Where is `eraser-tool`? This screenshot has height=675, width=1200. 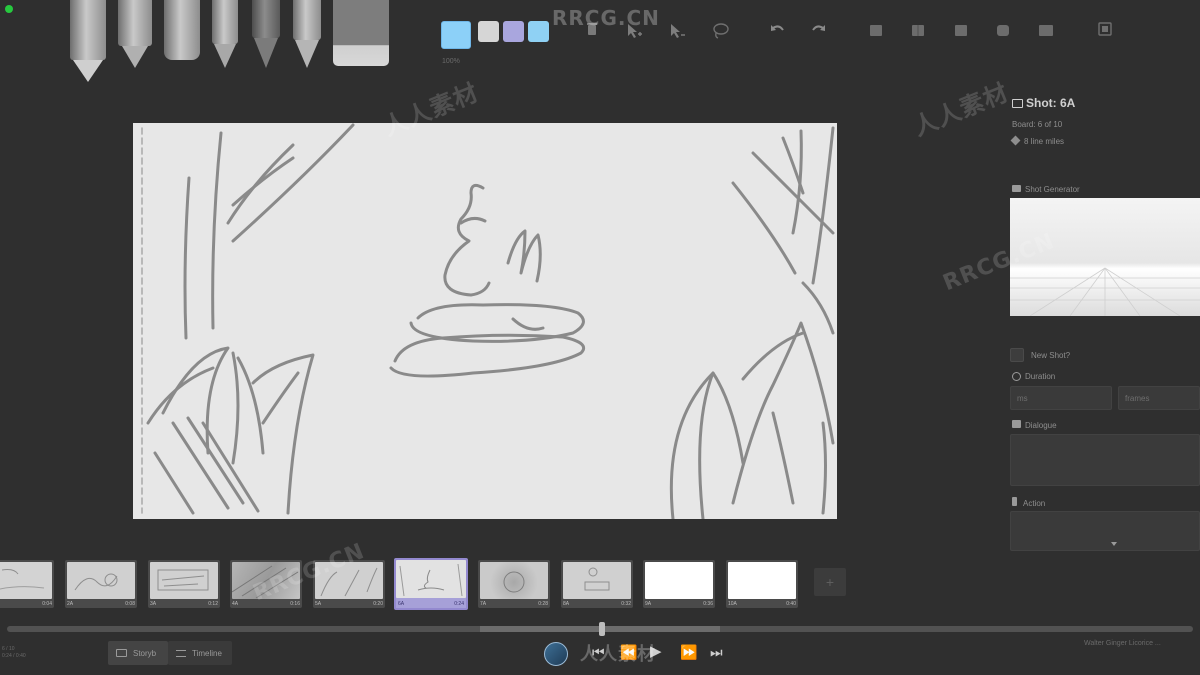
eraser-tool is located at coordinates (361, 33).